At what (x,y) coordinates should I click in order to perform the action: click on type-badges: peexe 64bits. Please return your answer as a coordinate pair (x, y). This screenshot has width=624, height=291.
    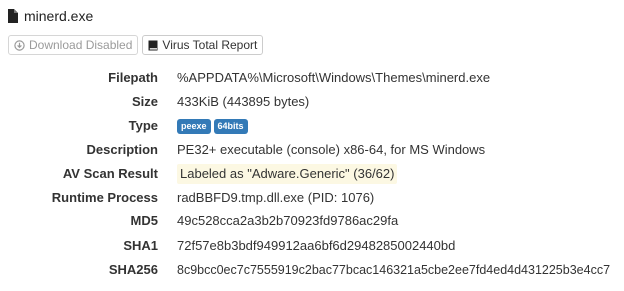
    Looking at the image, I should click on (214, 126).